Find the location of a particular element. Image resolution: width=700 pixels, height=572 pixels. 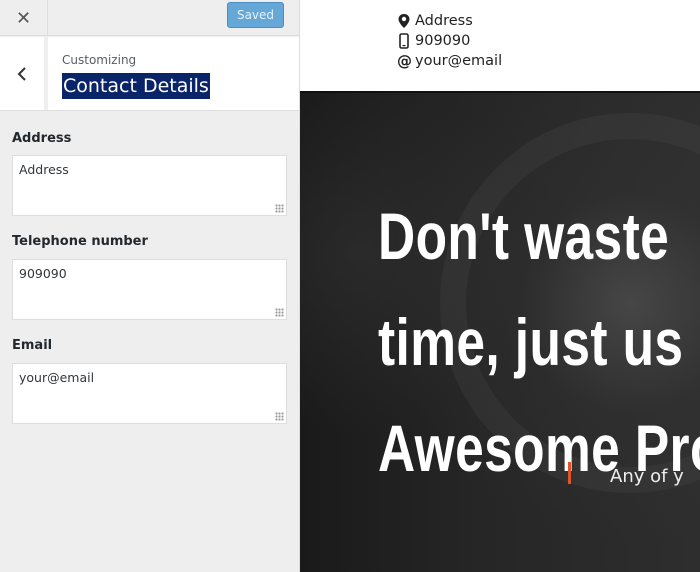

contact-phone: 909090 is located at coordinates (433, 41).